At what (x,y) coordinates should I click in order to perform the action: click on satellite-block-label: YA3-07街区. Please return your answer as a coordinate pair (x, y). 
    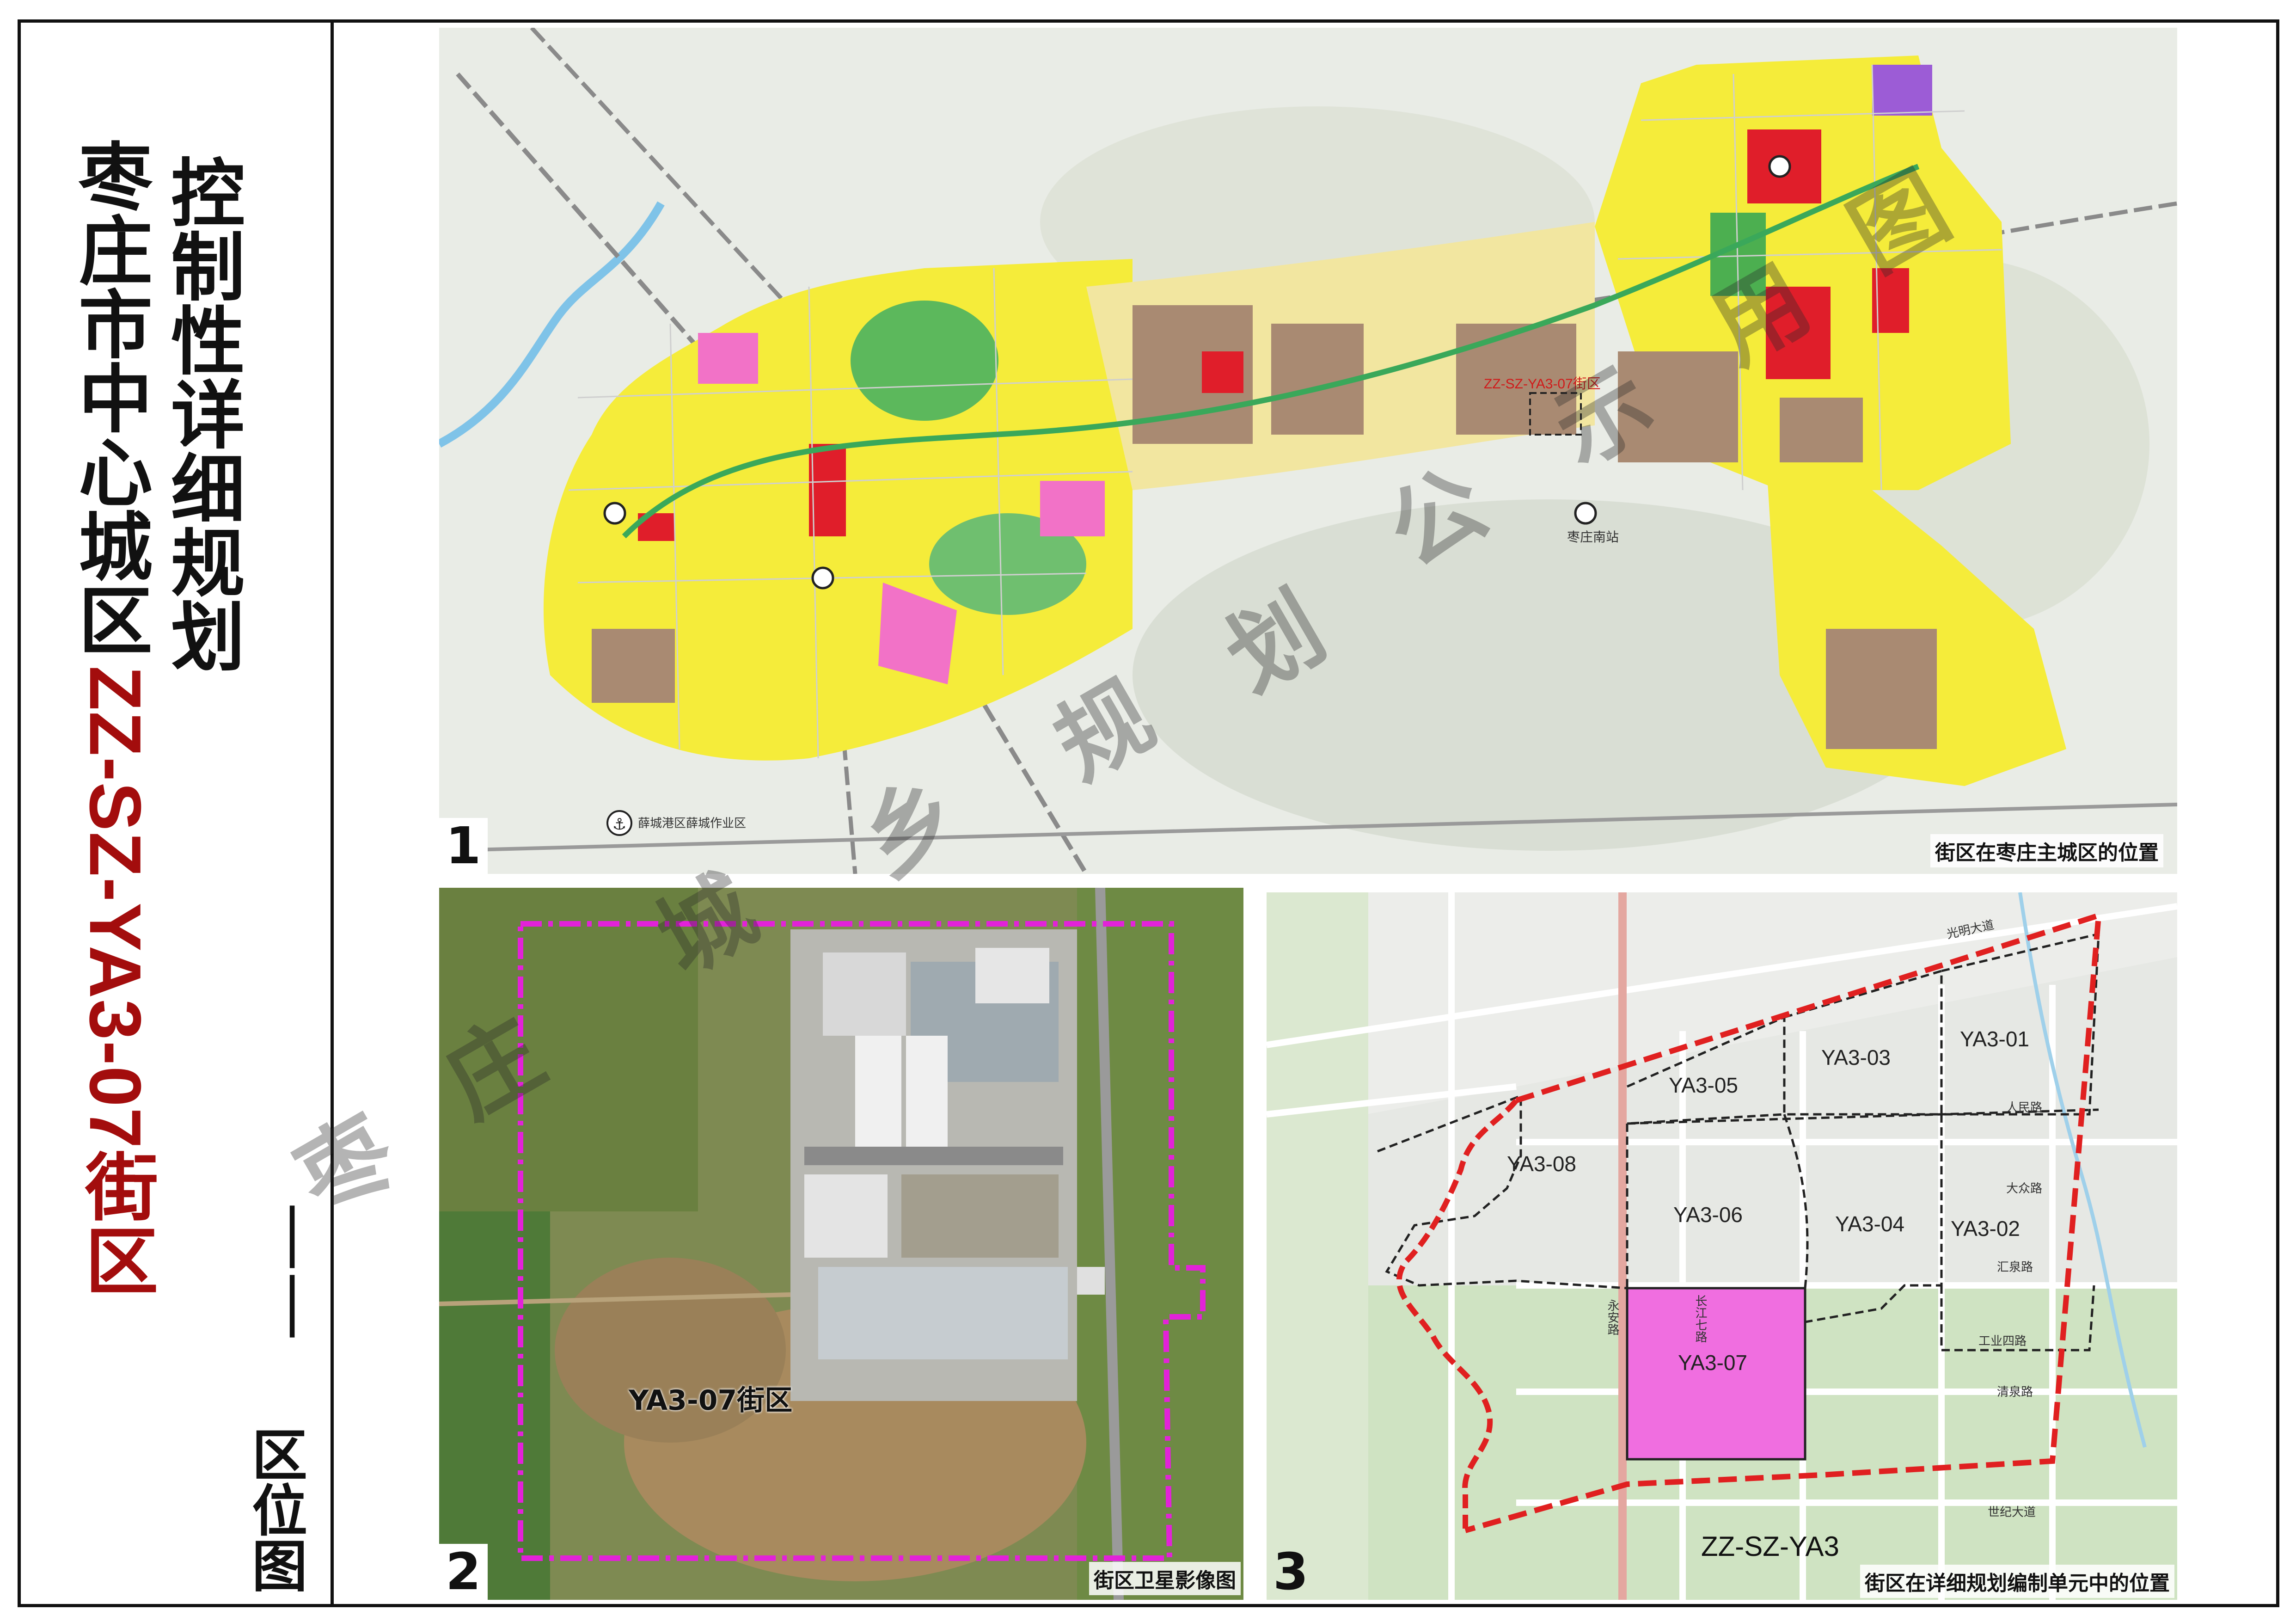
    Looking at the image, I should click on (711, 1401).